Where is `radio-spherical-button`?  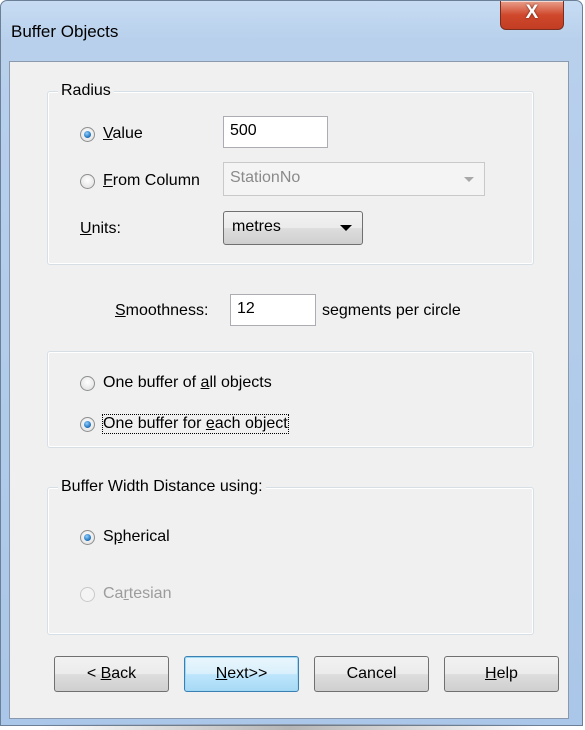
radio-spherical-button is located at coordinates (87, 537).